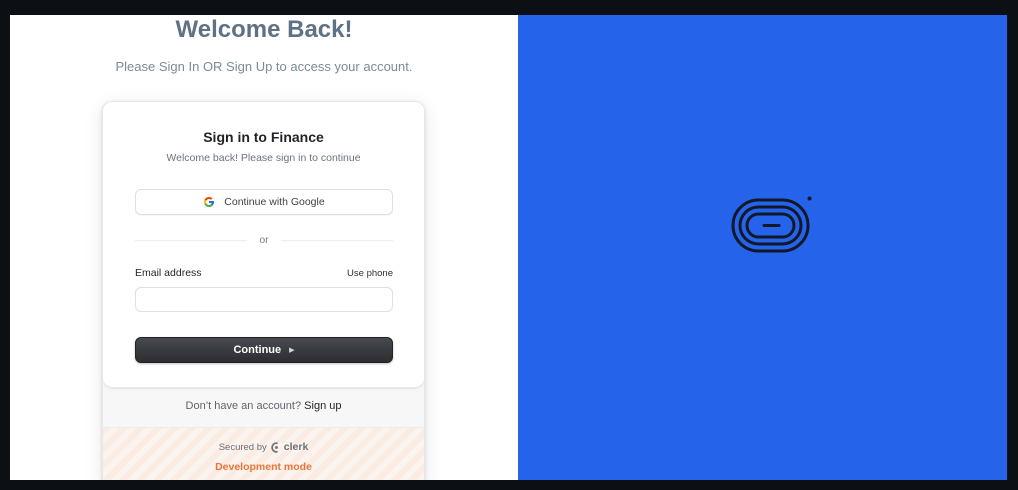 The image size is (1018, 490). Describe the element at coordinates (209, 202) in the screenshot. I see `google-icon` at that location.